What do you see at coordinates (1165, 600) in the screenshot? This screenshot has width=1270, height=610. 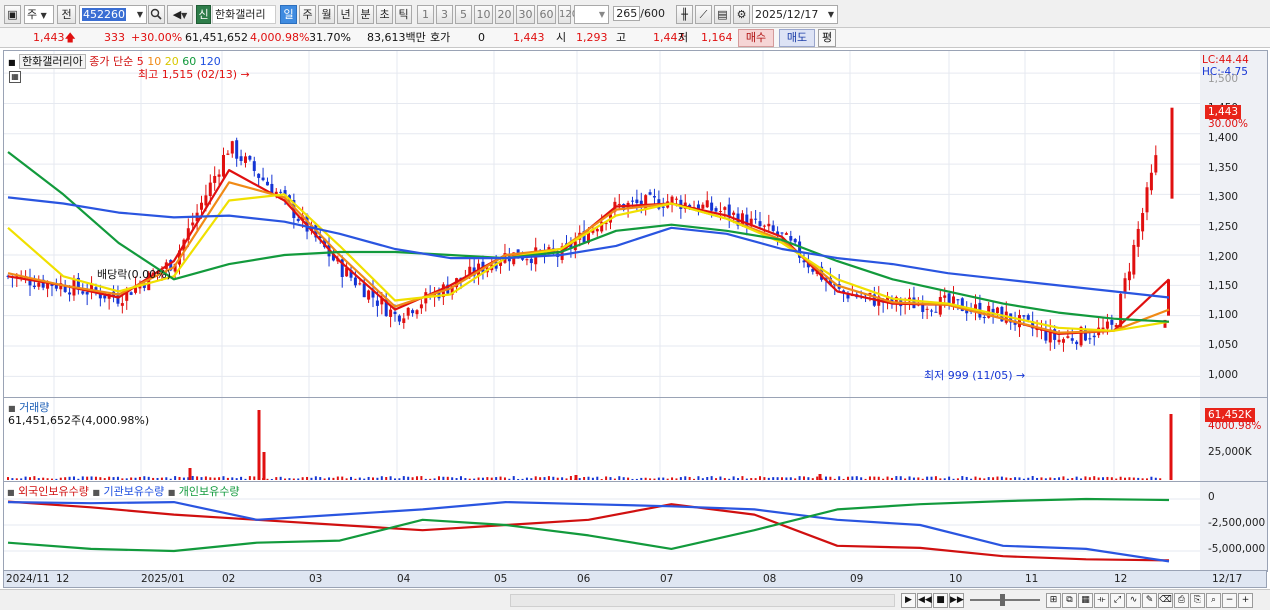 I see `eraser-icon: ⌫` at bounding box center [1165, 600].